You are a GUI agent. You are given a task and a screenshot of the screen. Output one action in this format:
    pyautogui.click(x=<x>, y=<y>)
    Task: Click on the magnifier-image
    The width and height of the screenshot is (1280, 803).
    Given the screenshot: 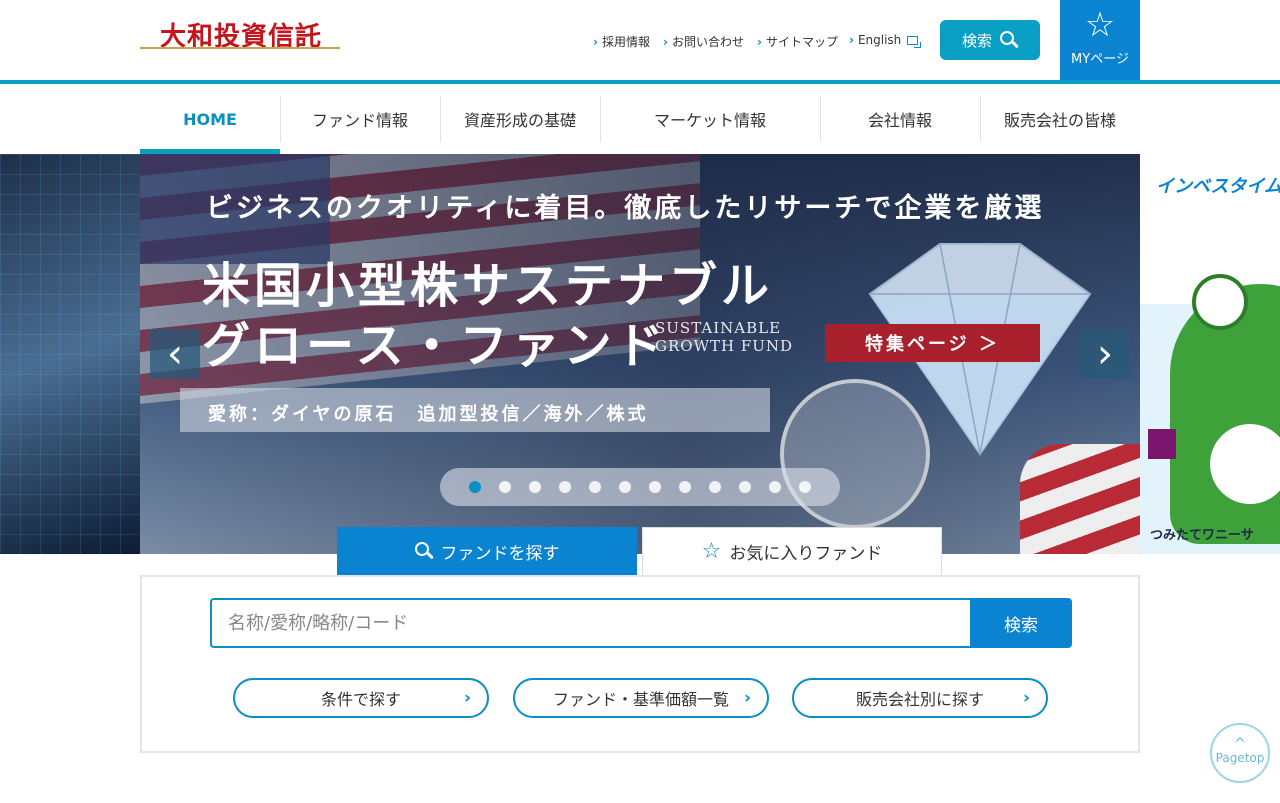 What is the action you would take?
    pyautogui.click(x=855, y=454)
    